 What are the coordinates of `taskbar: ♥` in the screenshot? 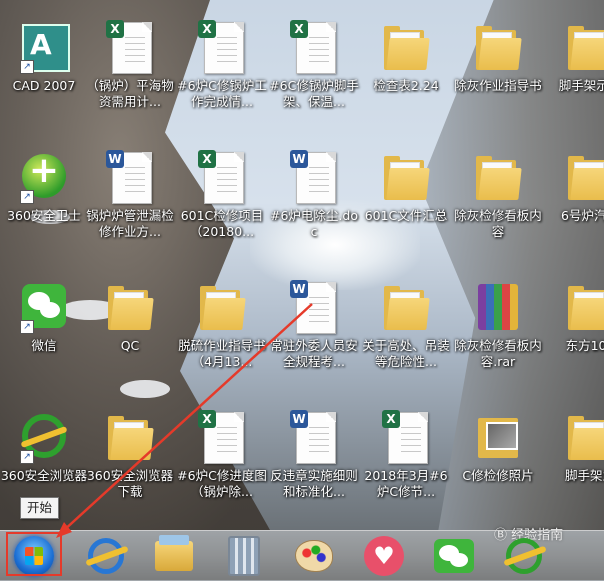 It's located at (302, 555).